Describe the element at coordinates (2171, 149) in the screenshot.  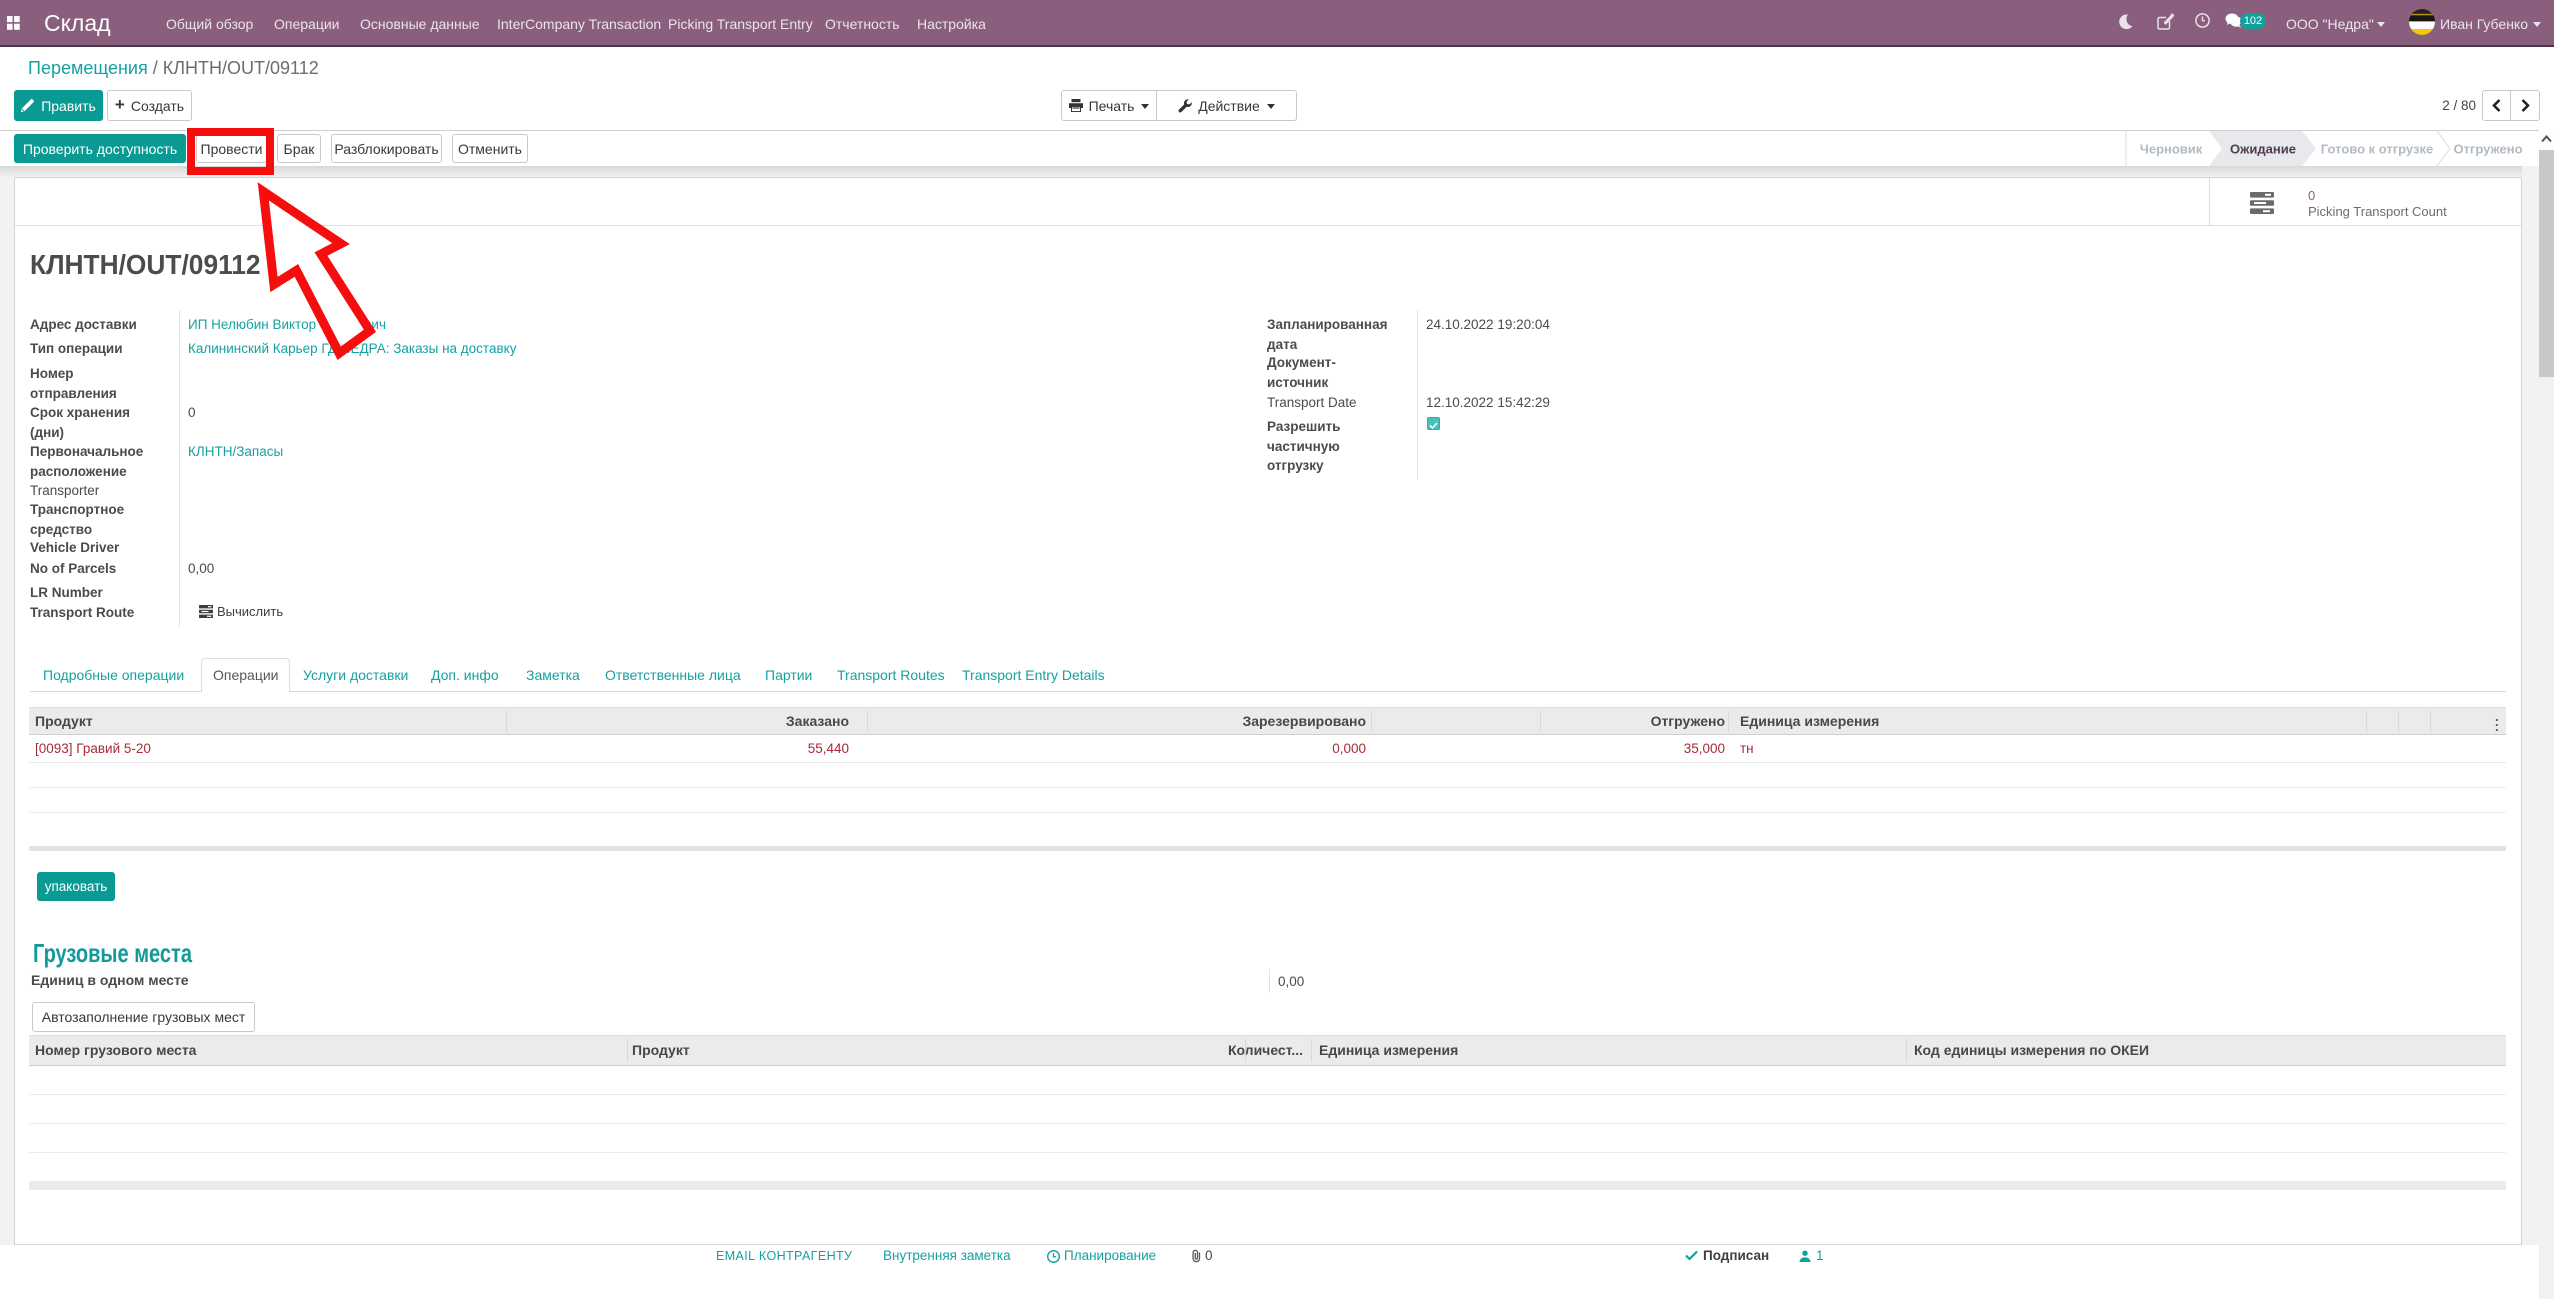
I see `svg-text: Черновик` at that location.